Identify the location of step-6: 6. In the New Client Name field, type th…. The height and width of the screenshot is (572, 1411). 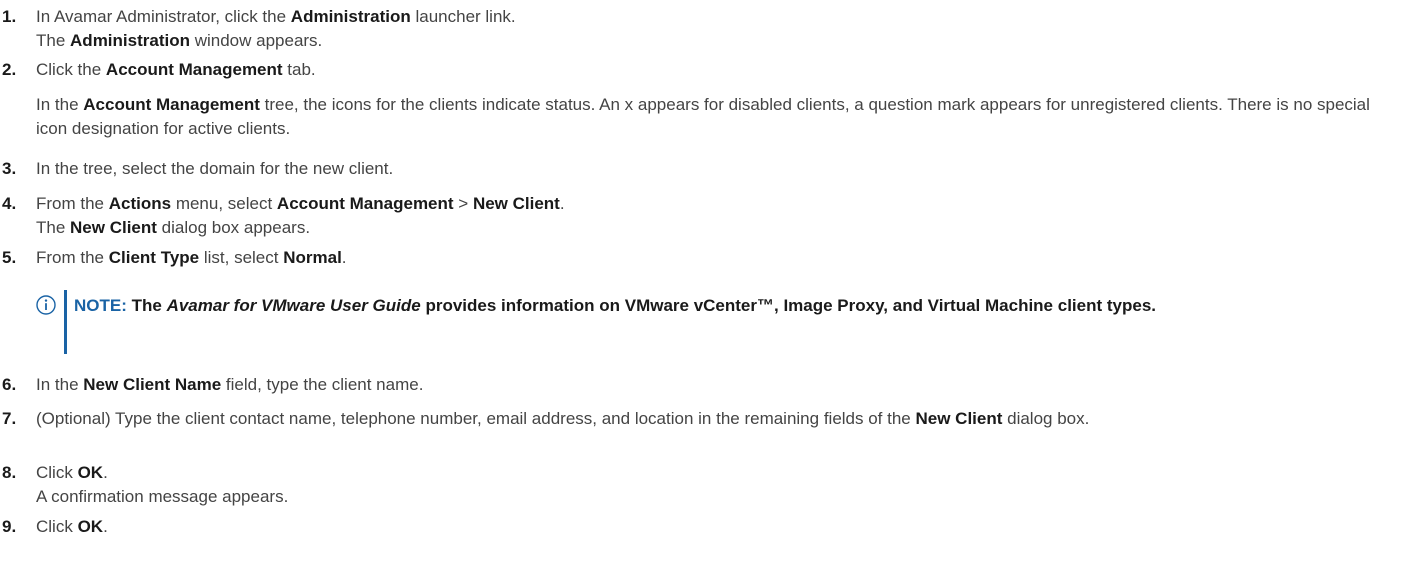
(695, 385).